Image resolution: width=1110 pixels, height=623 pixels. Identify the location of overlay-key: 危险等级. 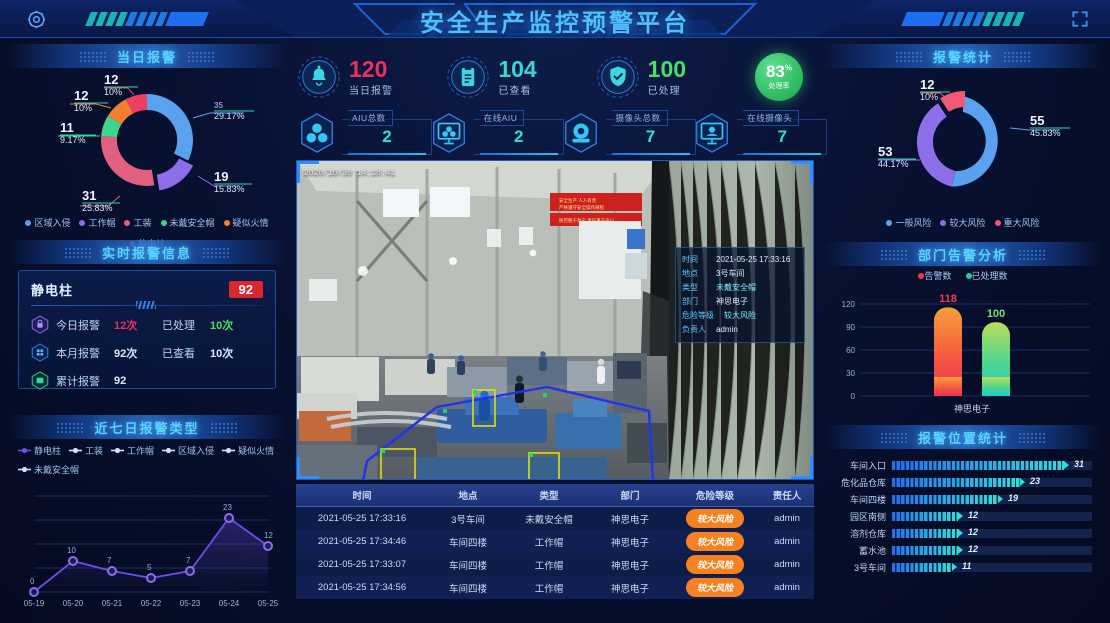
(698, 315).